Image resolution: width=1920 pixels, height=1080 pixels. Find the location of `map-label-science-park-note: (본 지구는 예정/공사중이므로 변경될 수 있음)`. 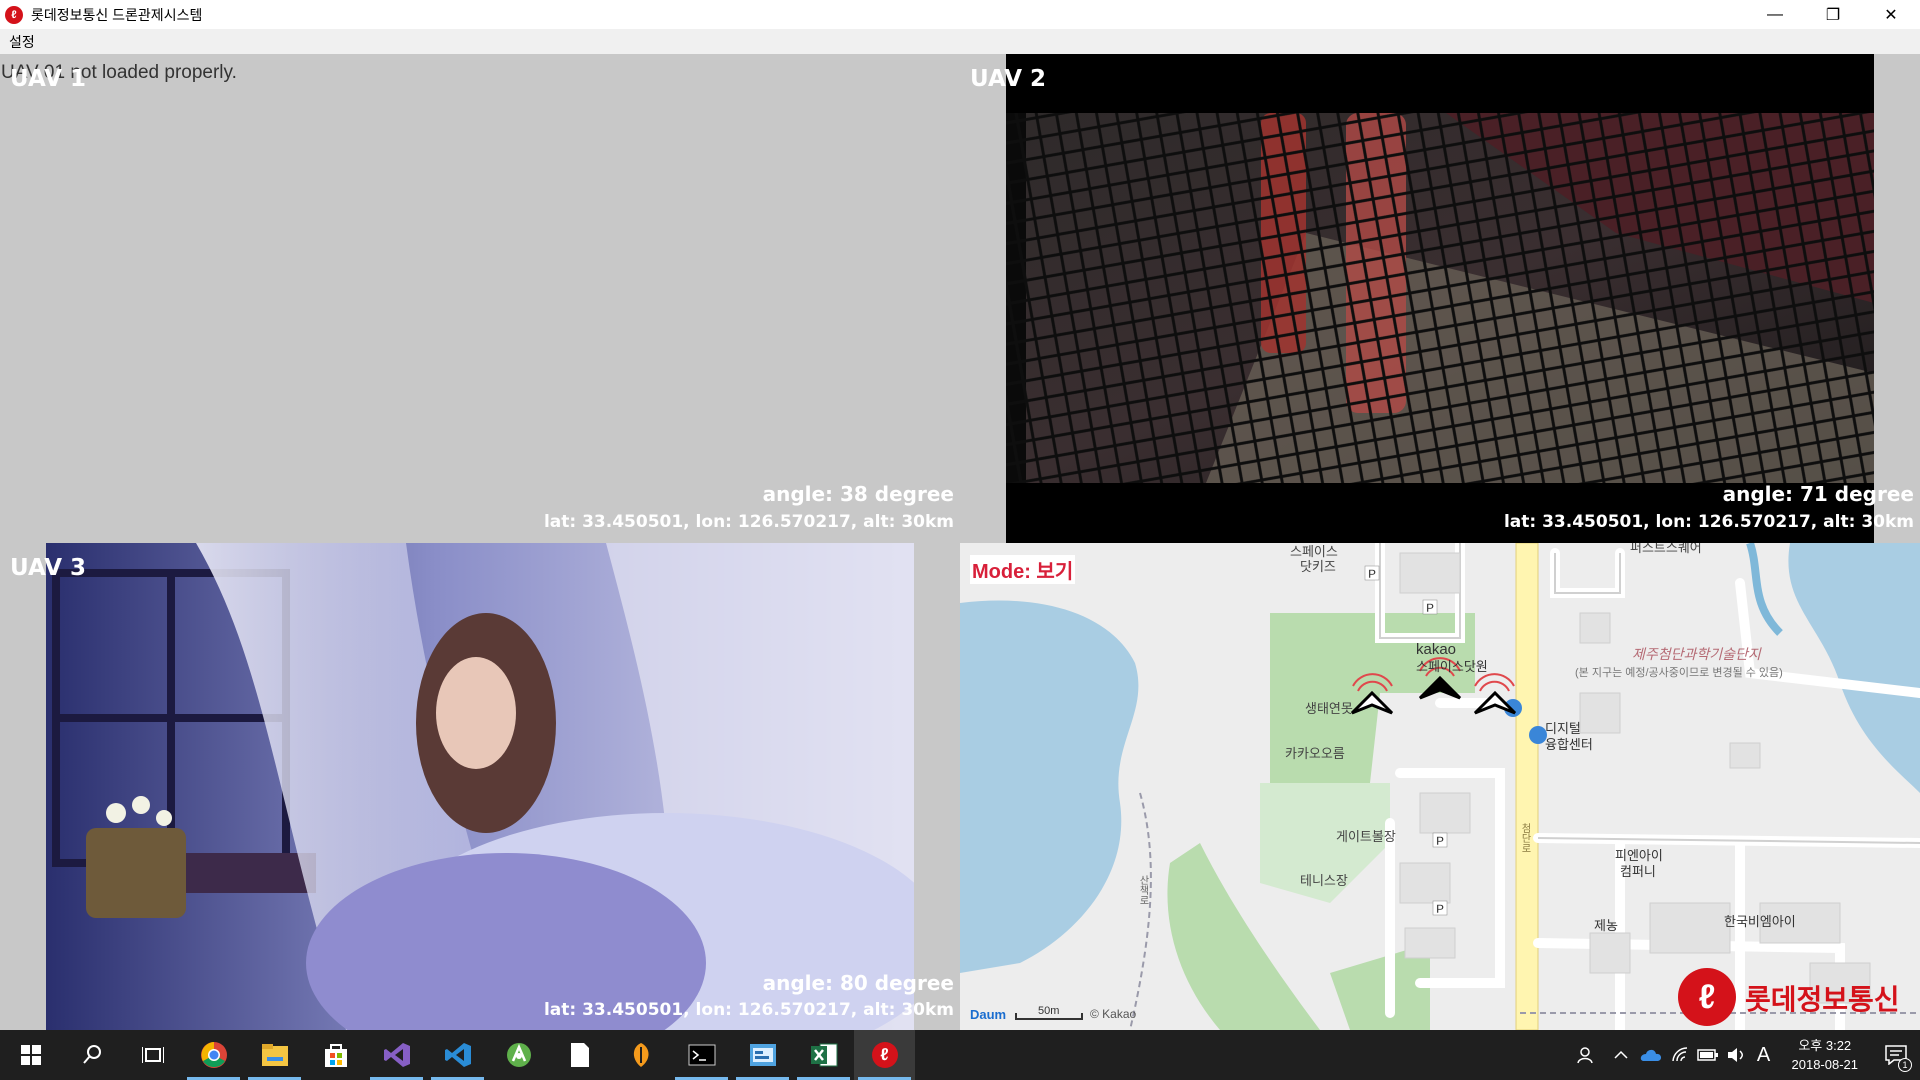

map-label-science-park-note: (본 지구는 예정/공사중이므로 변경될 수 있음) is located at coordinates (1679, 673).